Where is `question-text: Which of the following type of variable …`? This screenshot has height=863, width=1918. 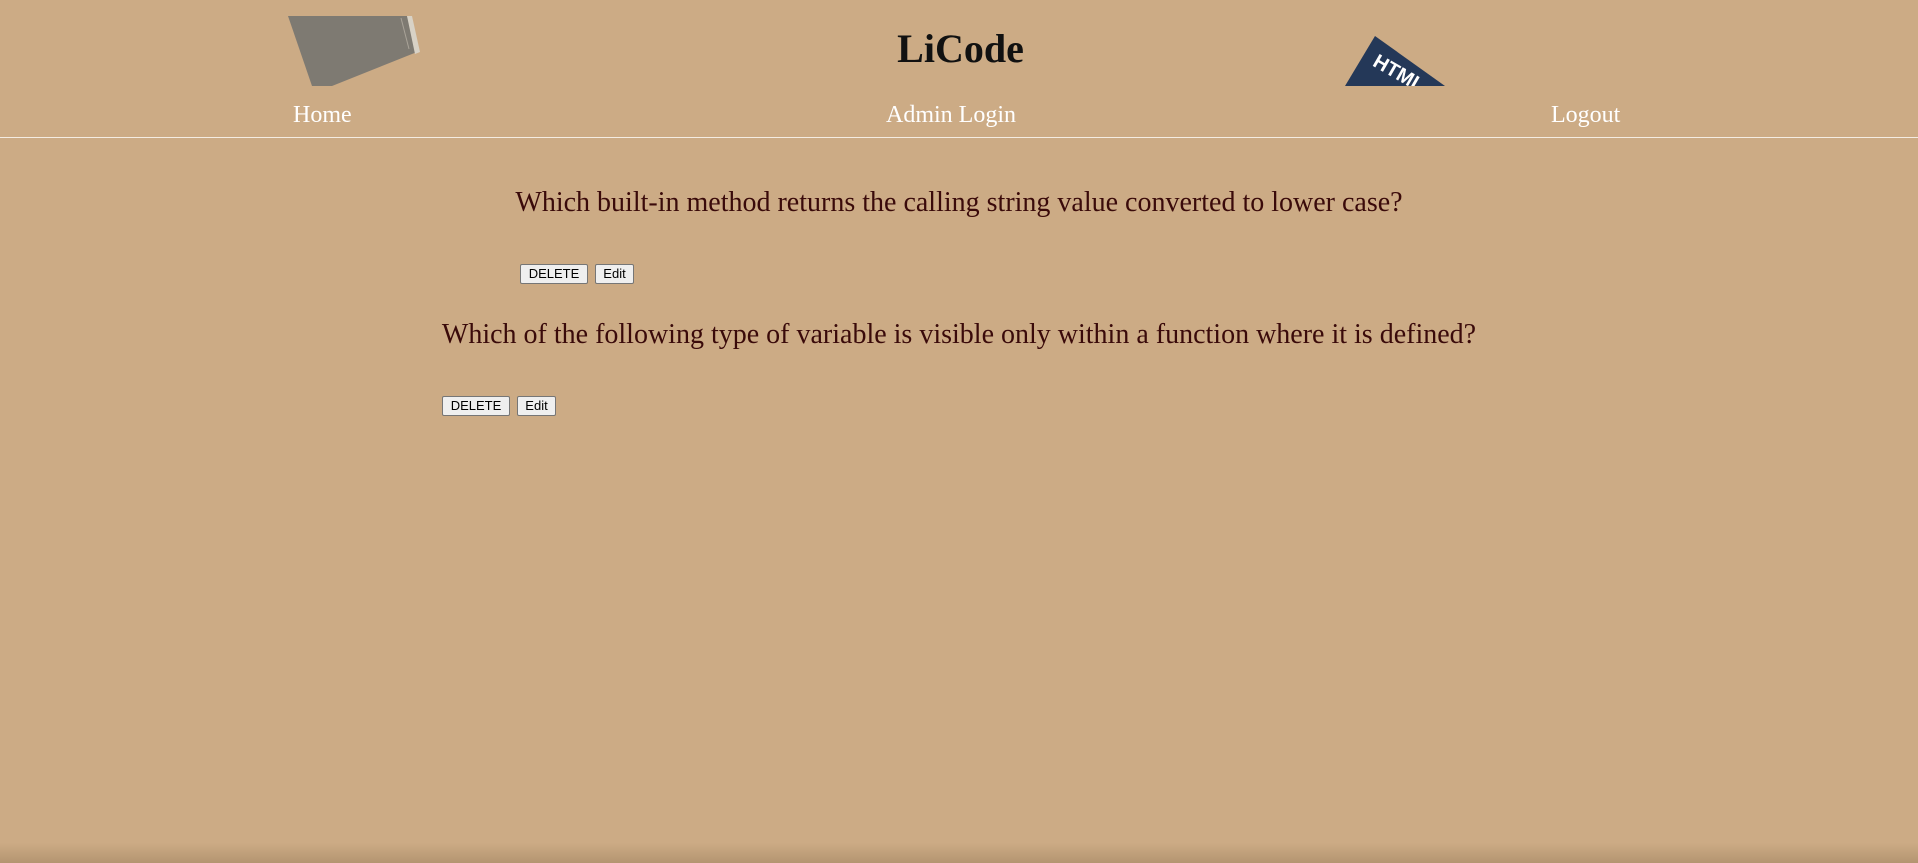
question-text: Which of the following type of variable … is located at coordinates (959, 334).